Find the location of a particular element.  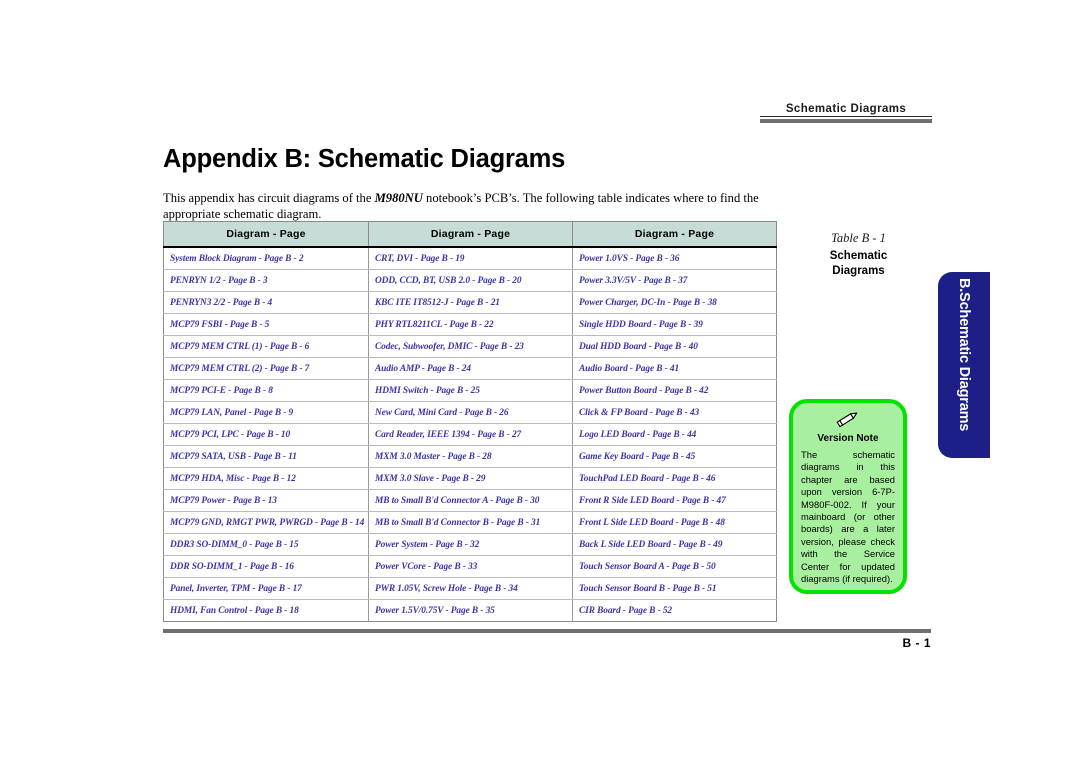

diagram-entry: Game Key Board - Page B - 45 is located at coordinates (674, 456).